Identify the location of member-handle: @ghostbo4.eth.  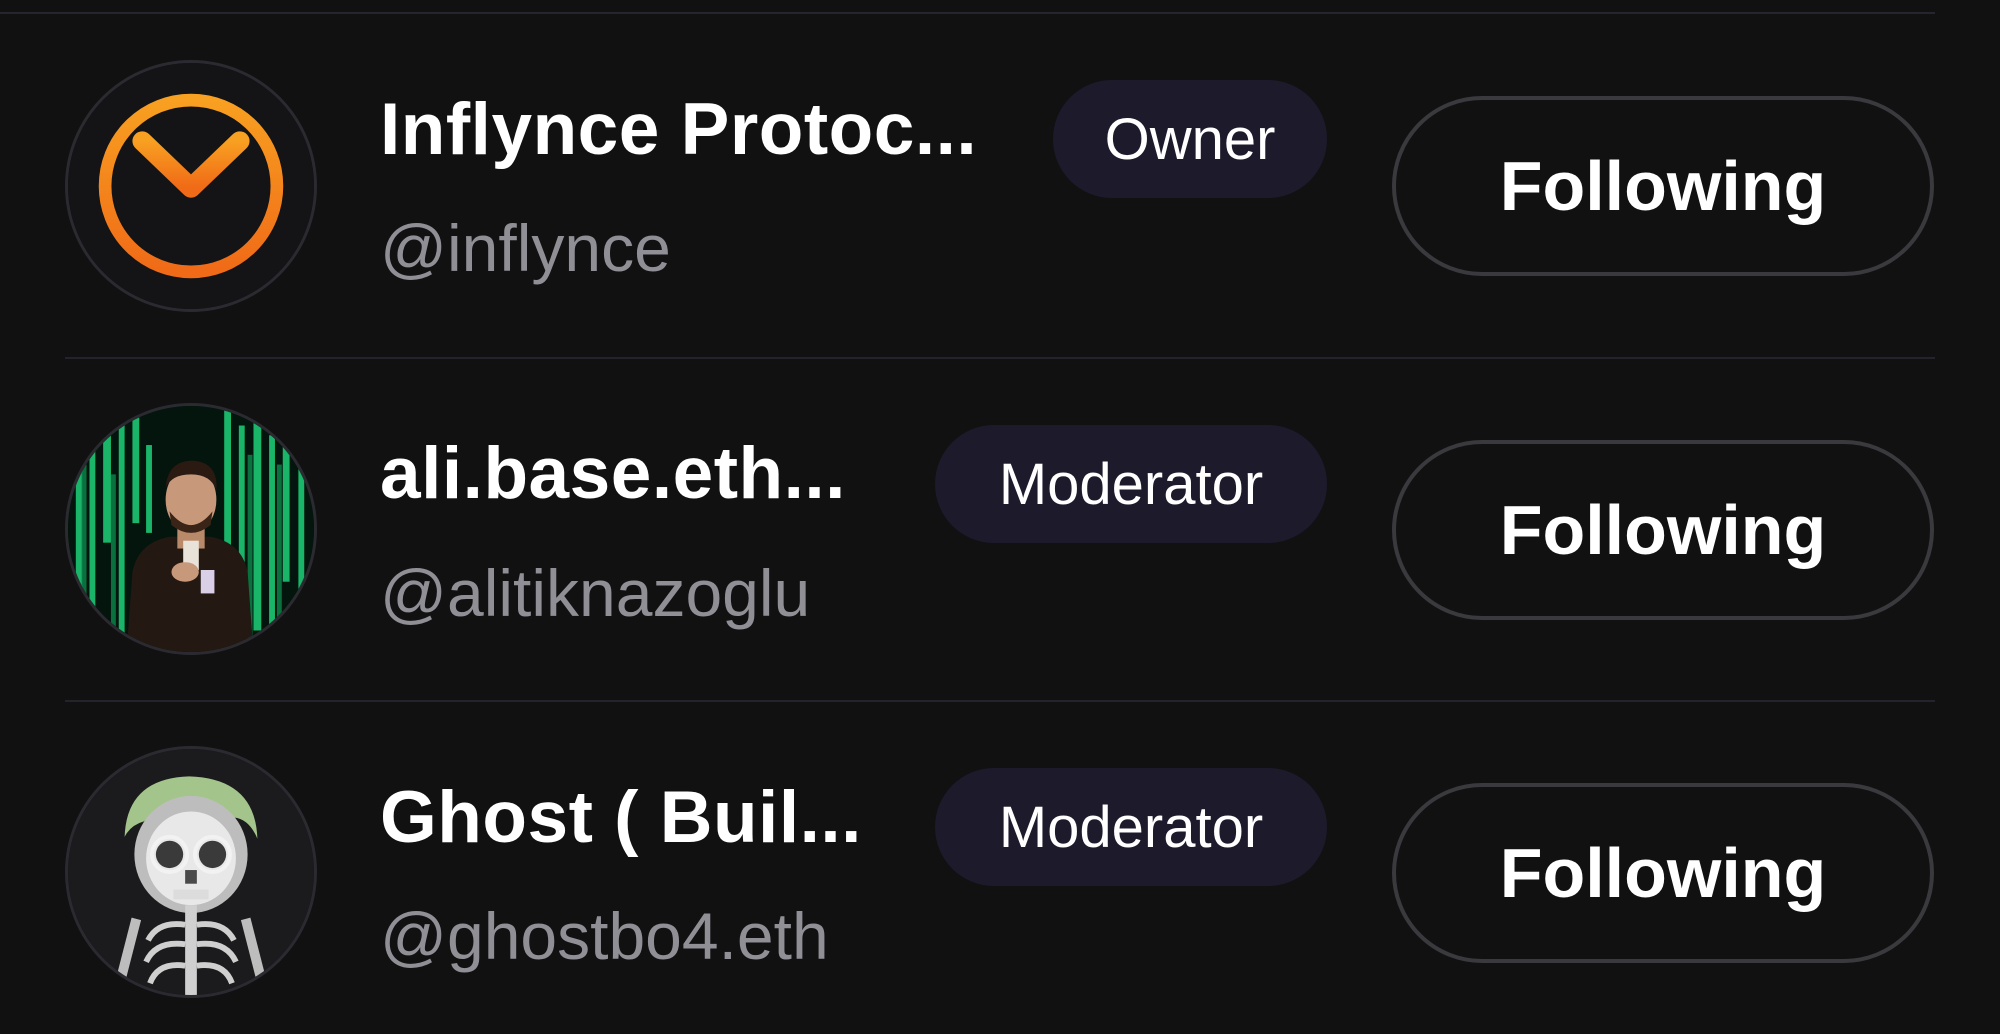
(604, 936).